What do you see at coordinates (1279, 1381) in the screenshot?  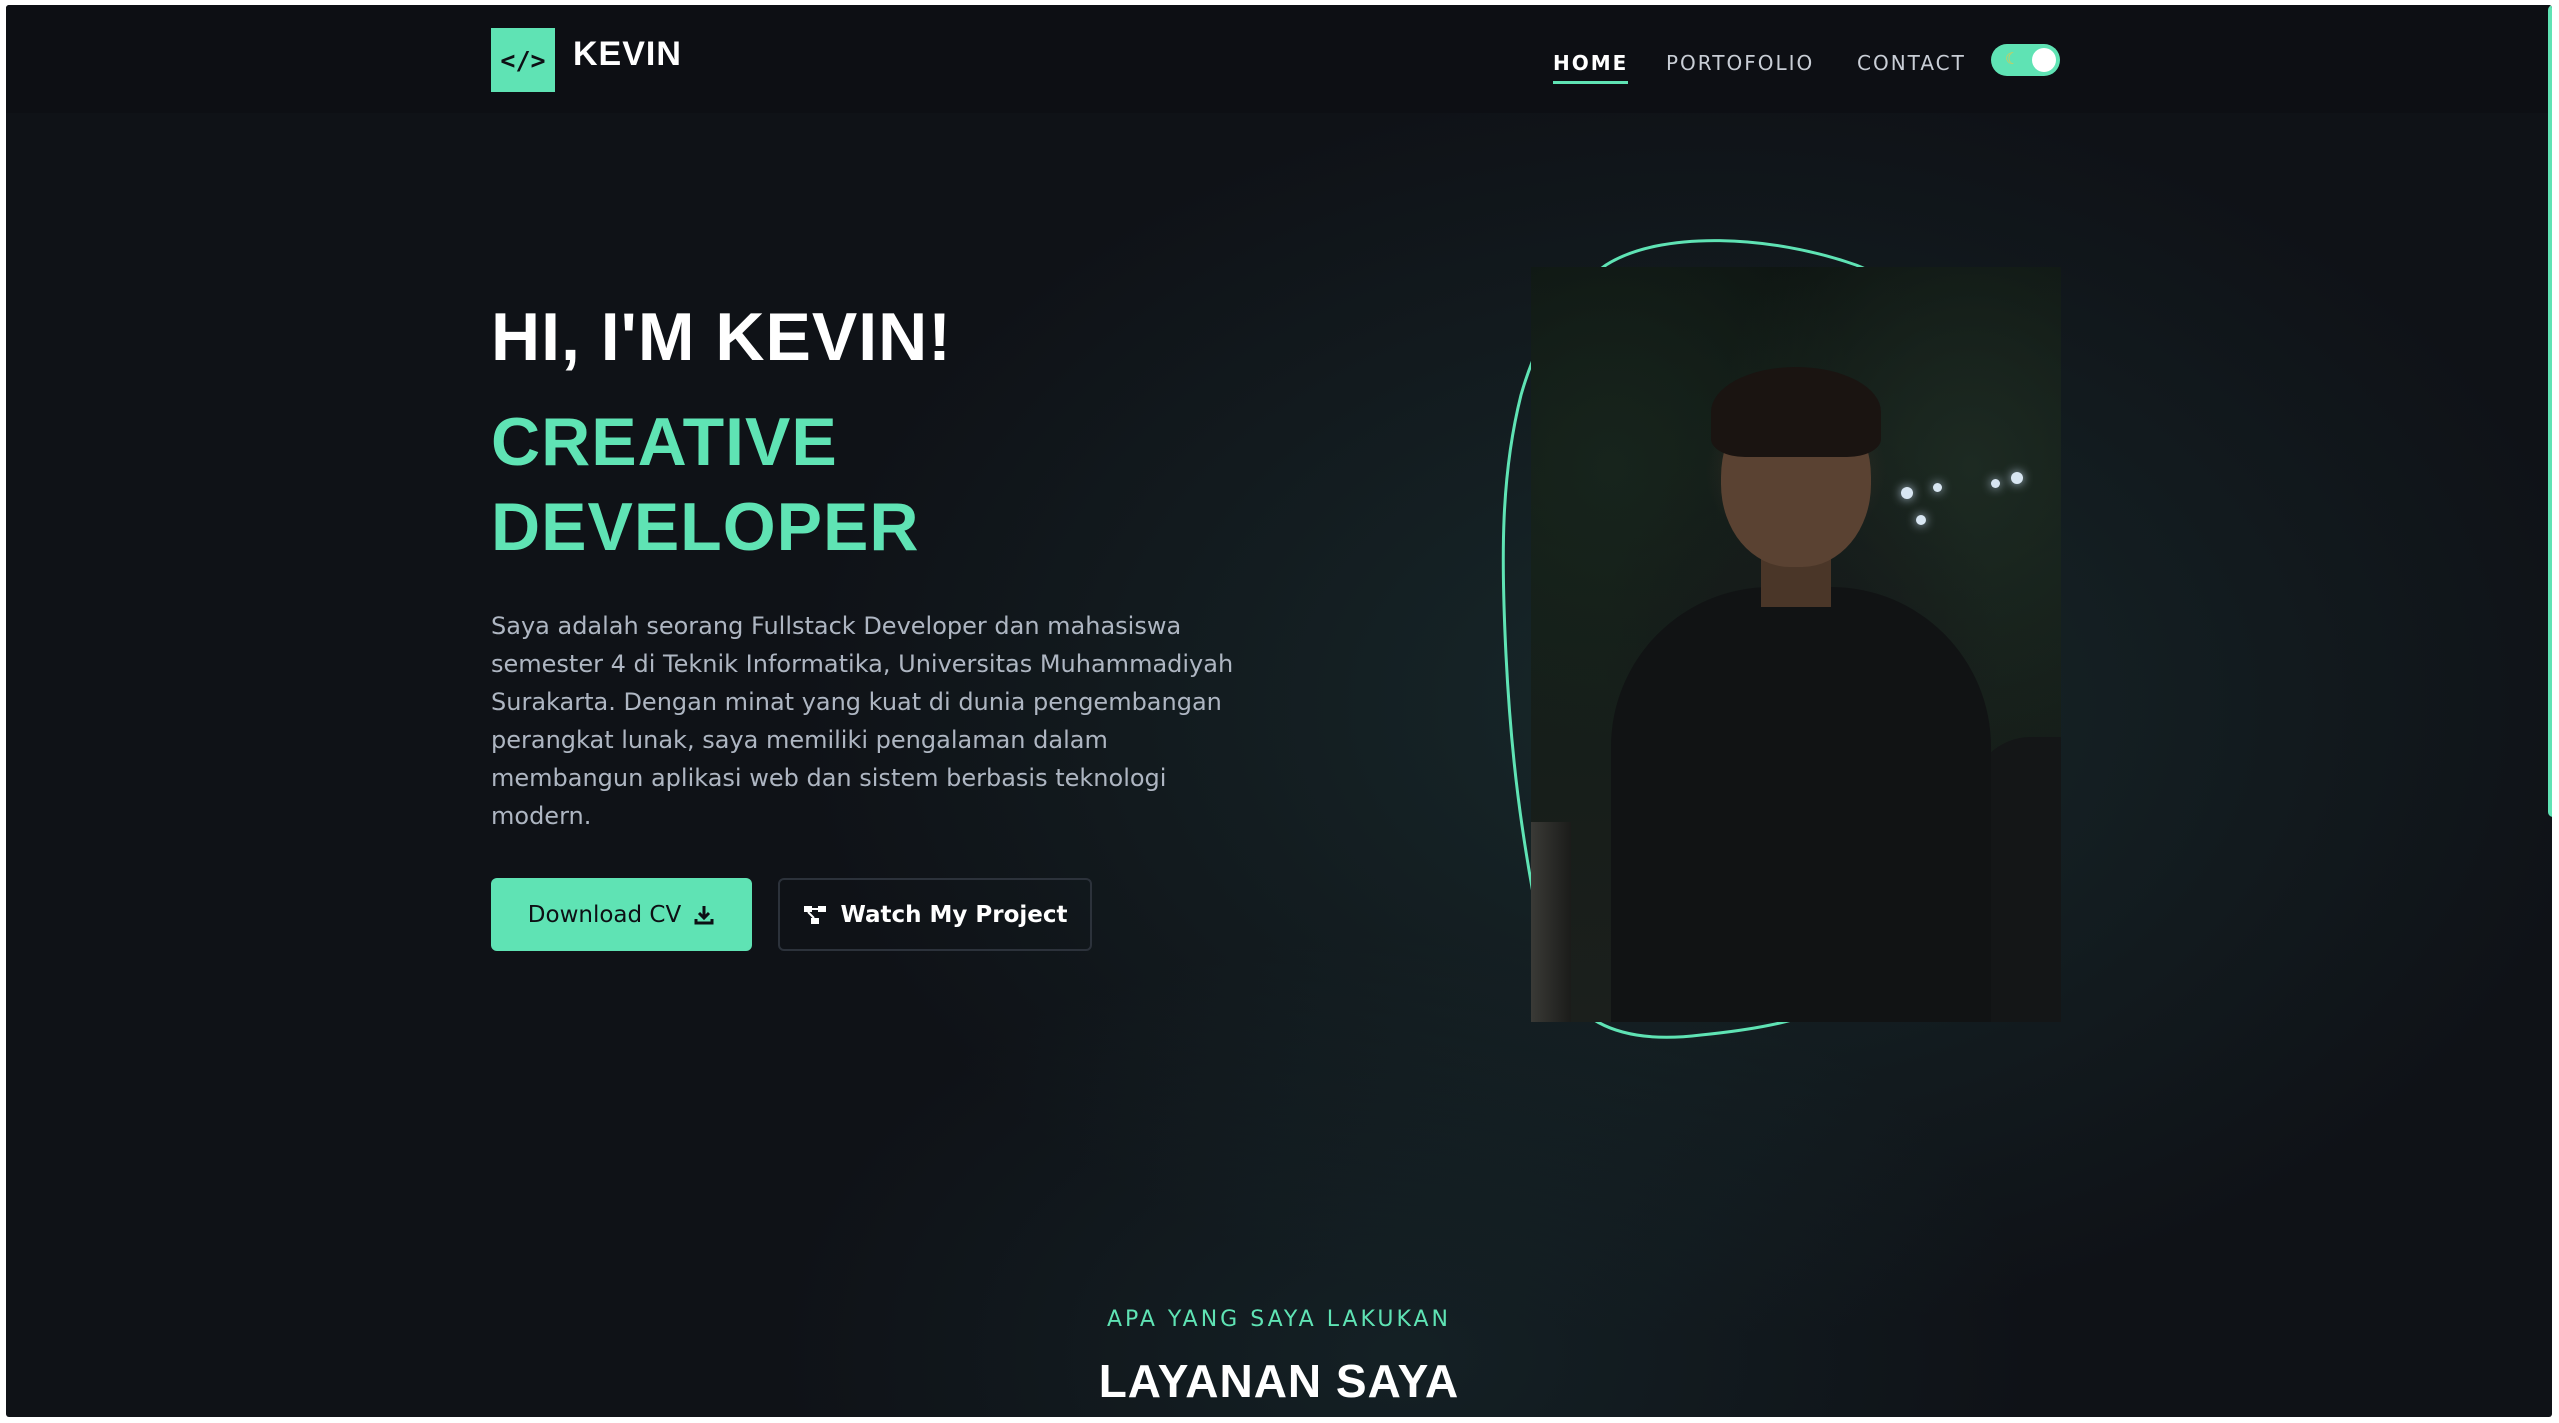 I see `services-title: LAYANAN SAYA` at bounding box center [1279, 1381].